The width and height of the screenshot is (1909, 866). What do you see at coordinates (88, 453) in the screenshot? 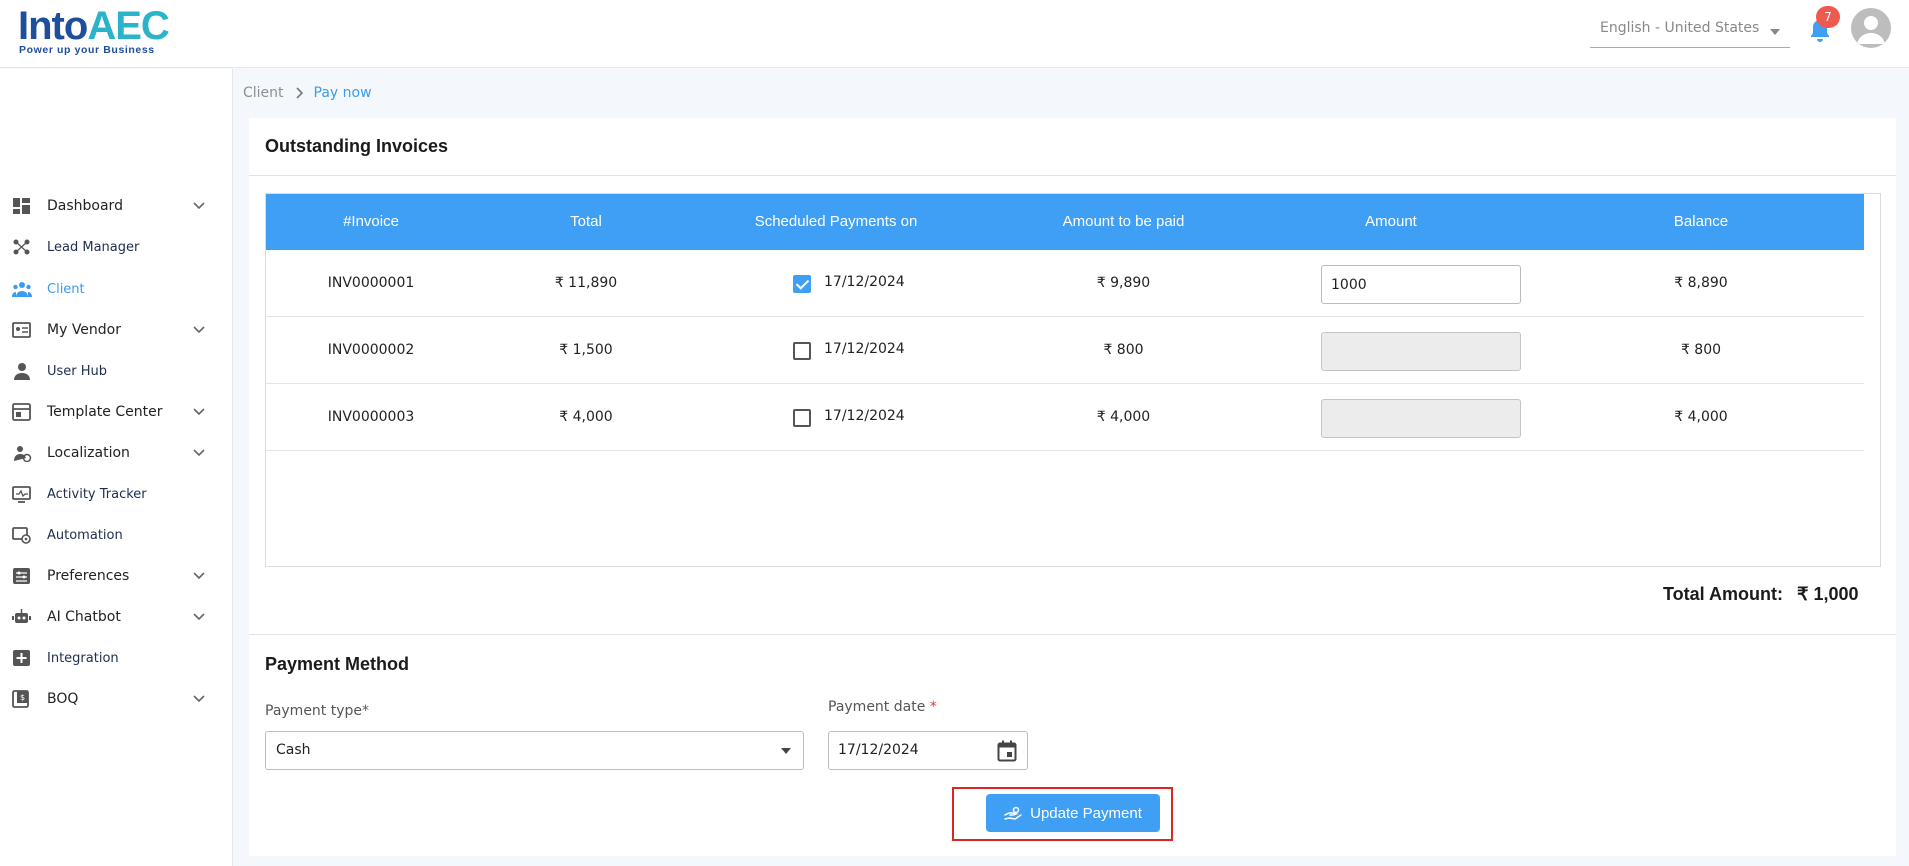
I see `sidebar-item-label: Localization` at bounding box center [88, 453].